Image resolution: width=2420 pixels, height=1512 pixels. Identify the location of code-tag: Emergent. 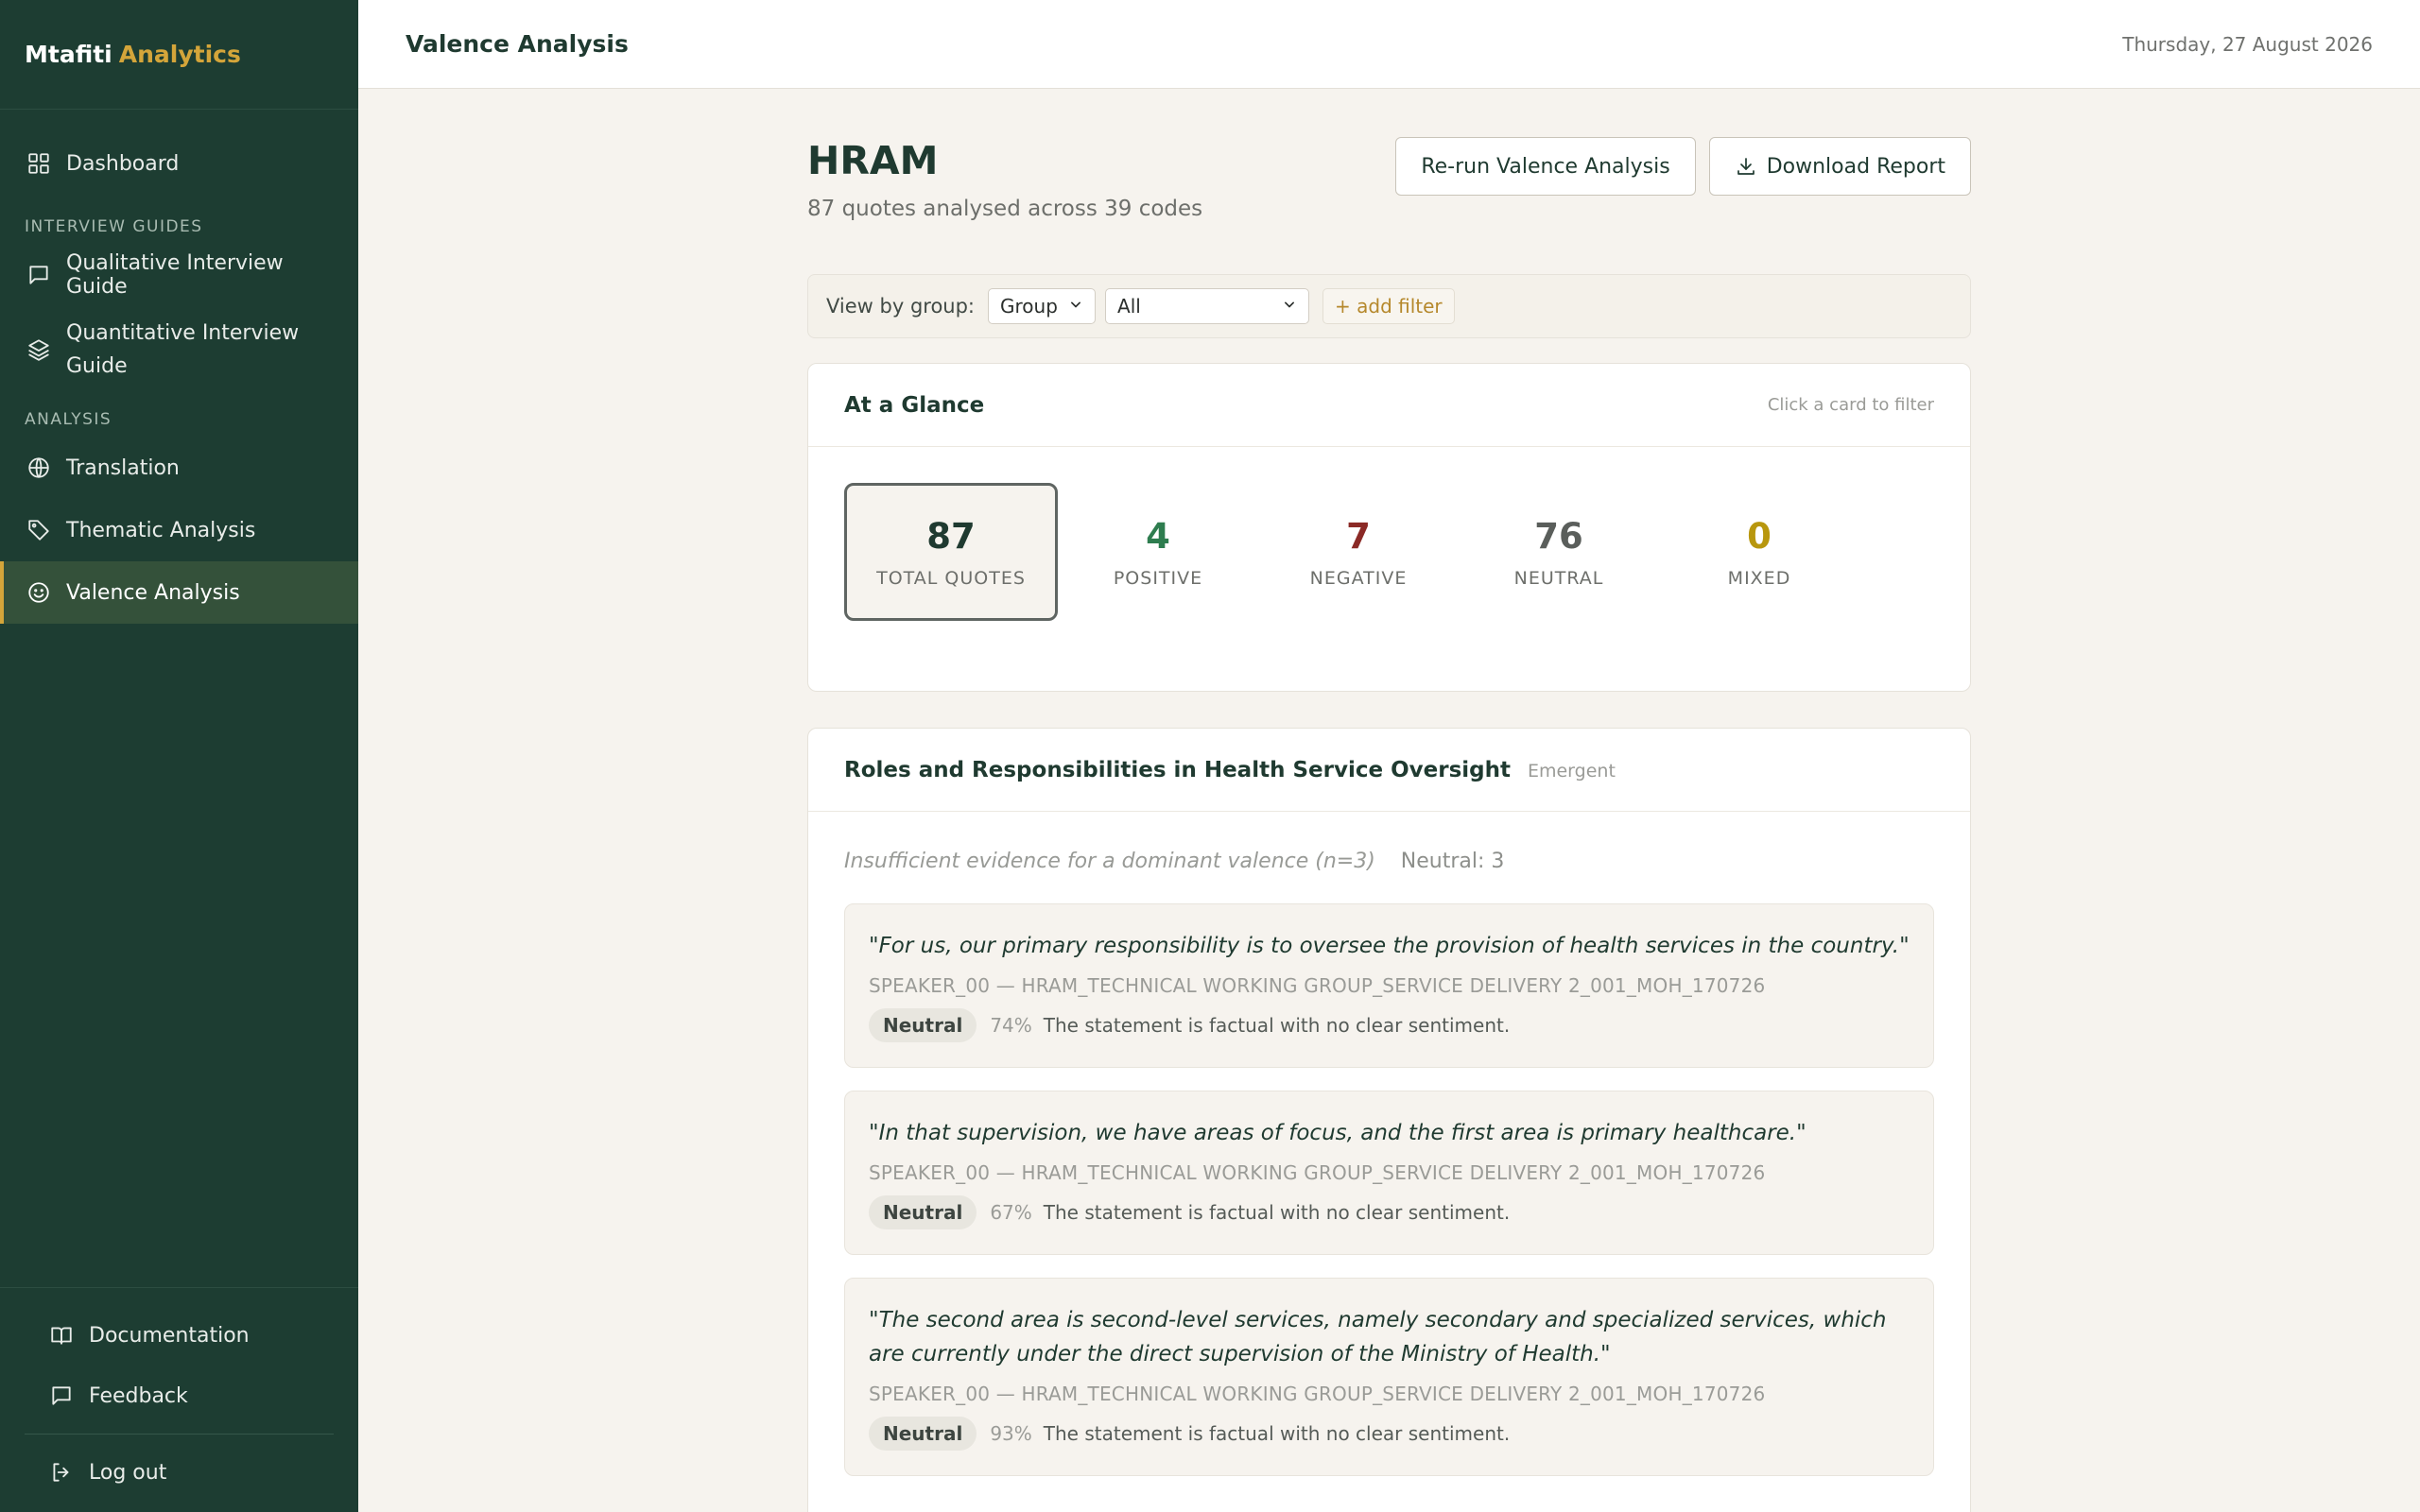
(1571, 771).